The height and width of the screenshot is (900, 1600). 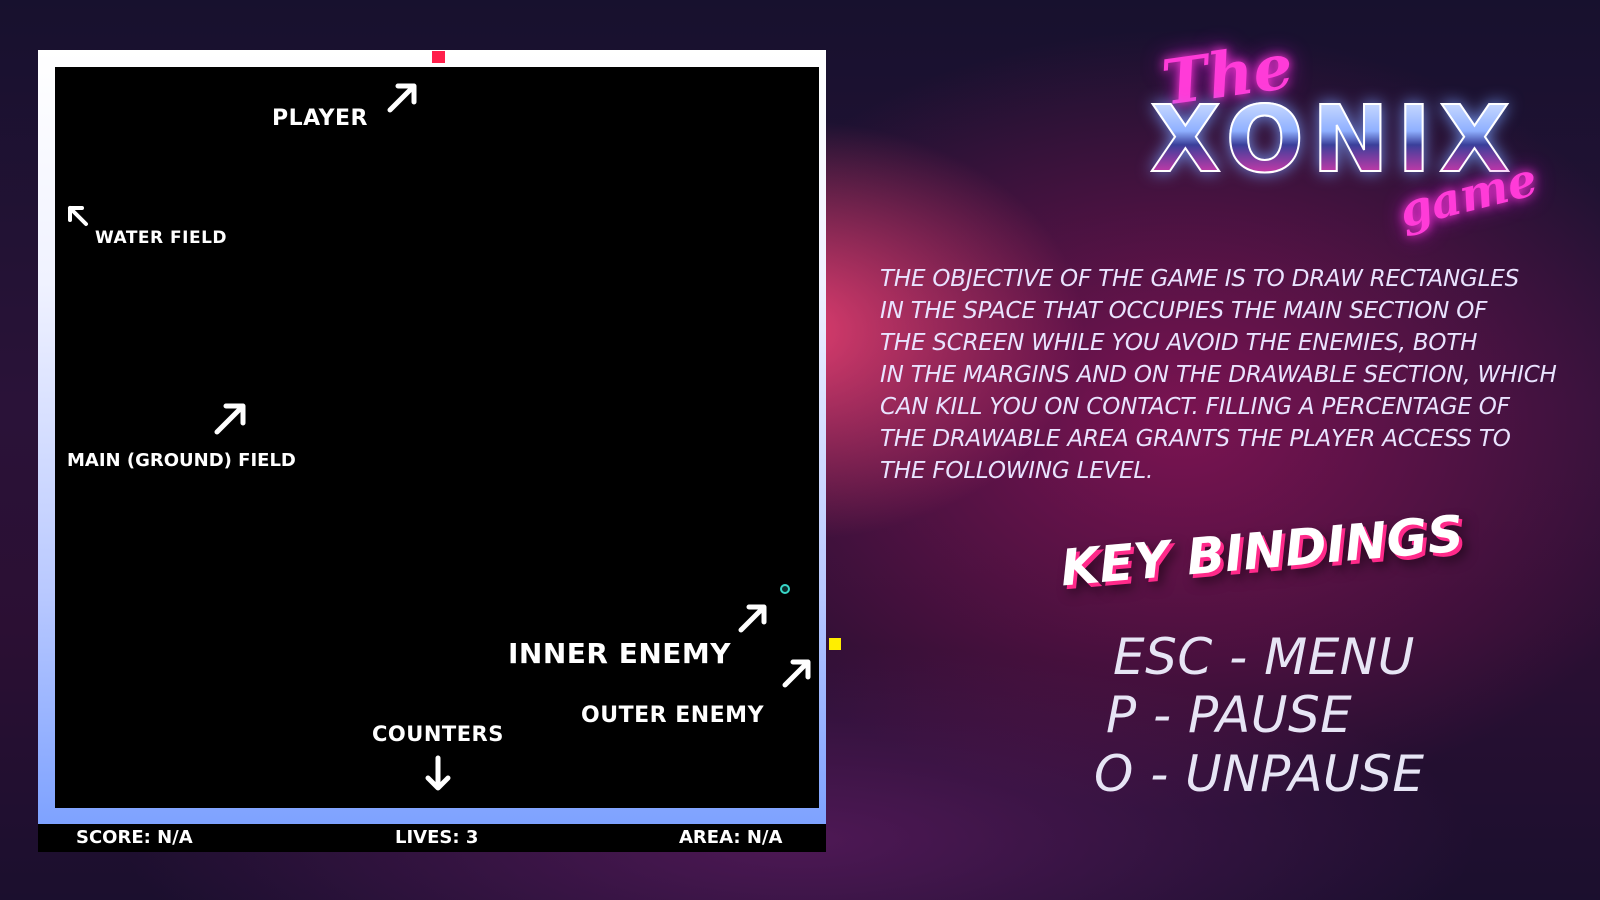 What do you see at coordinates (134, 837) in the screenshot?
I see `score-counter: SCORE: N/A` at bounding box center [134, 837].